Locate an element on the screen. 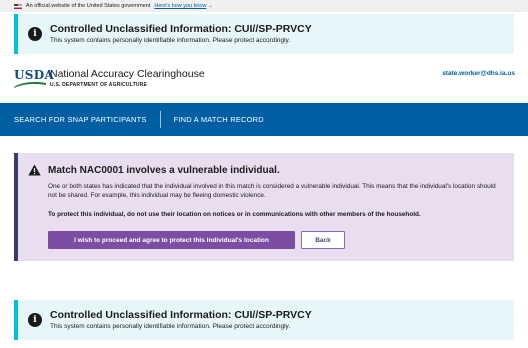 Image resolution: width=528 pixels, height=348 pixels. us-flag-icon is located at coordinates (18, 6).